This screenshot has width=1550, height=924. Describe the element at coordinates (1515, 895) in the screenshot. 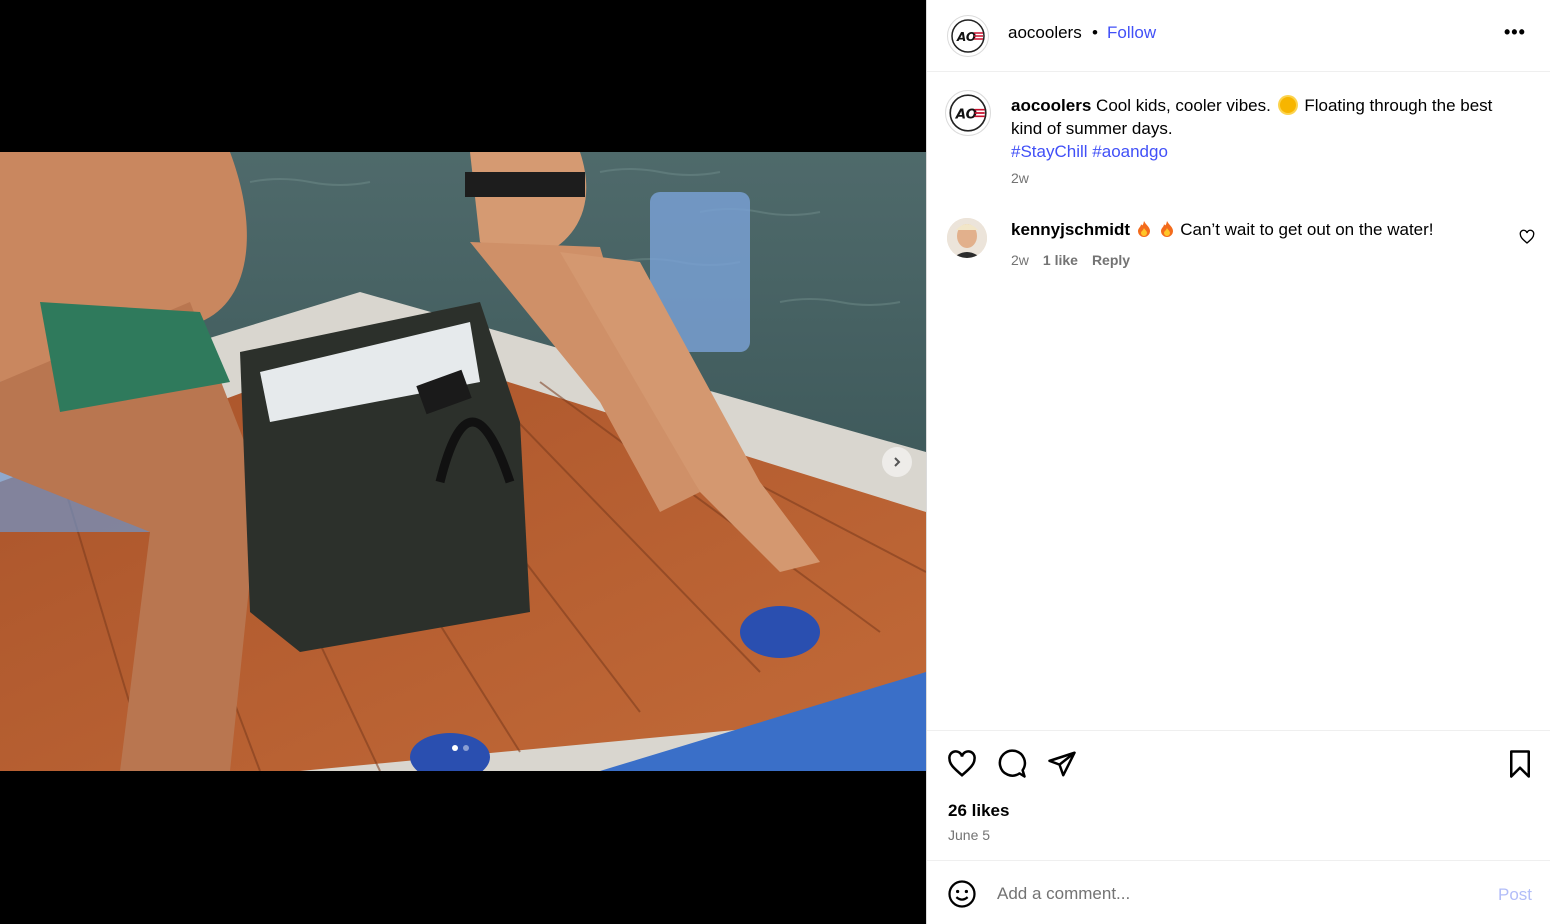

I see `post-comment-button: Post` at that location.